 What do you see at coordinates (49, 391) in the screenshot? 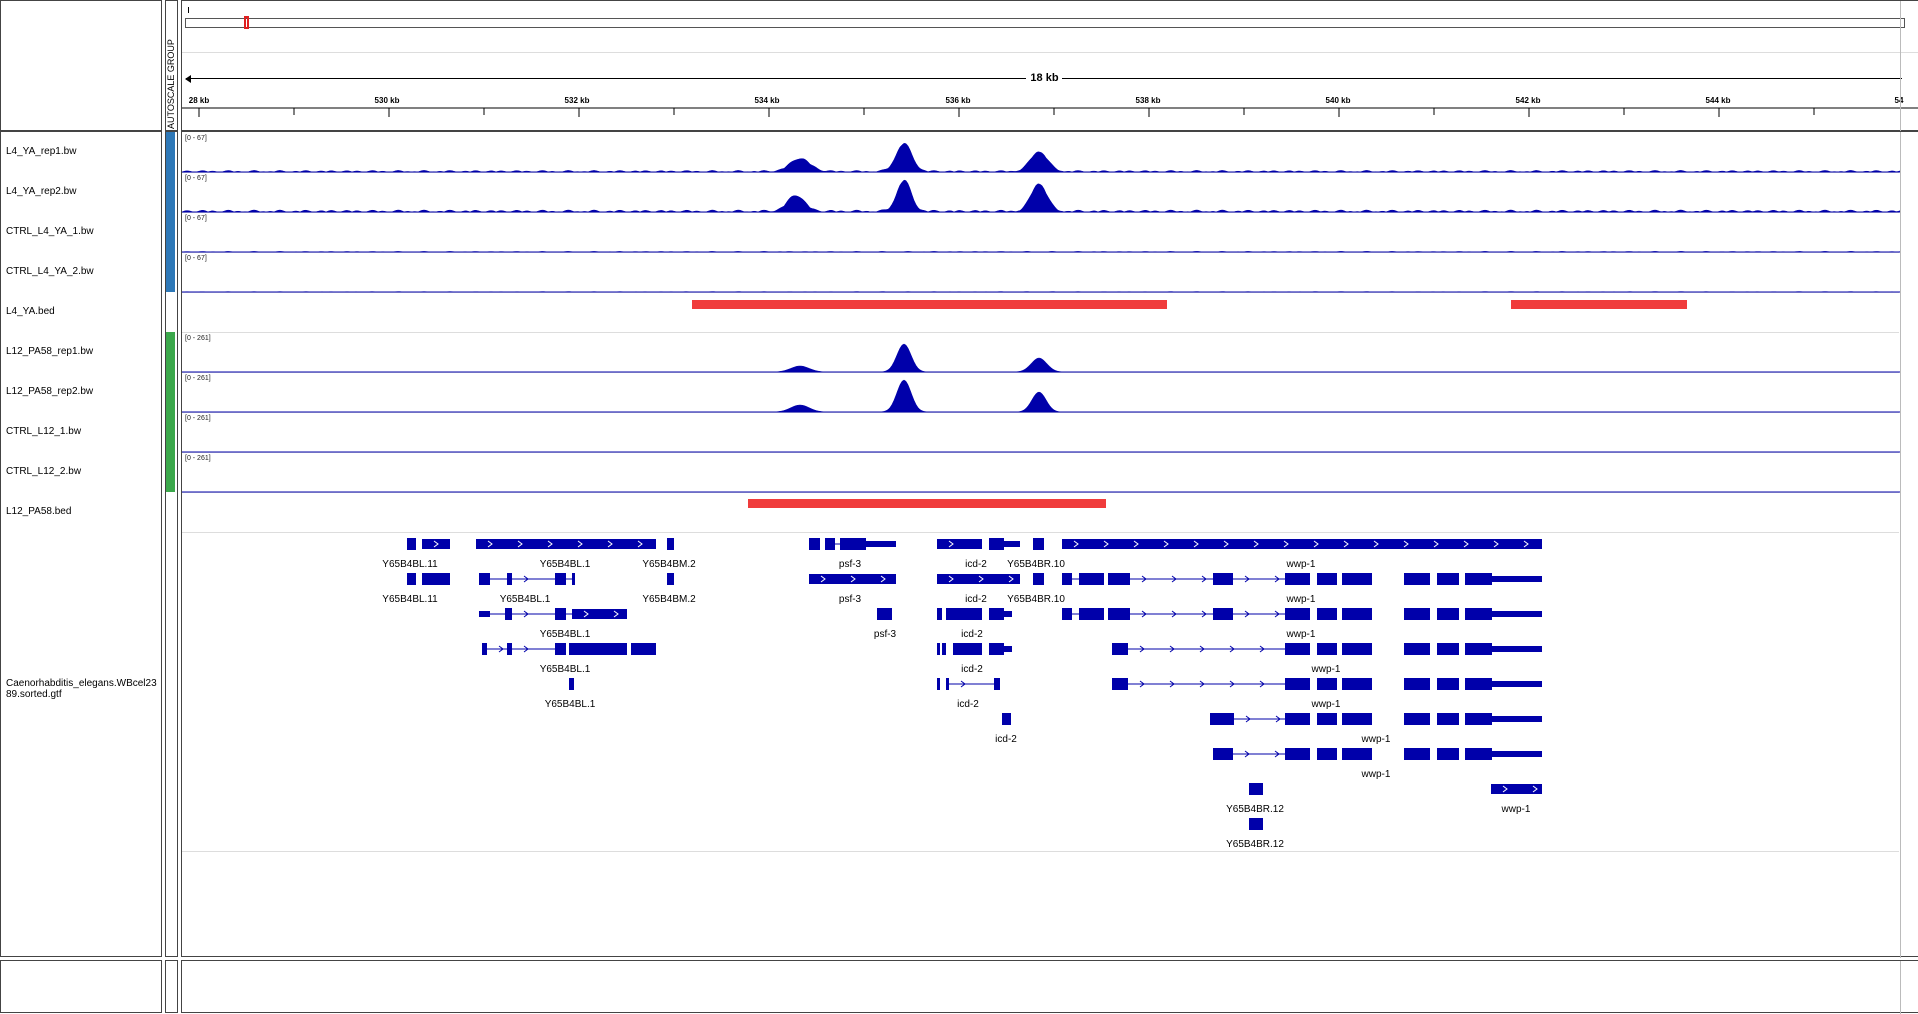
I see `track-name-6: L12_PA58_rep2.bw` at bounding box center [49, 391].